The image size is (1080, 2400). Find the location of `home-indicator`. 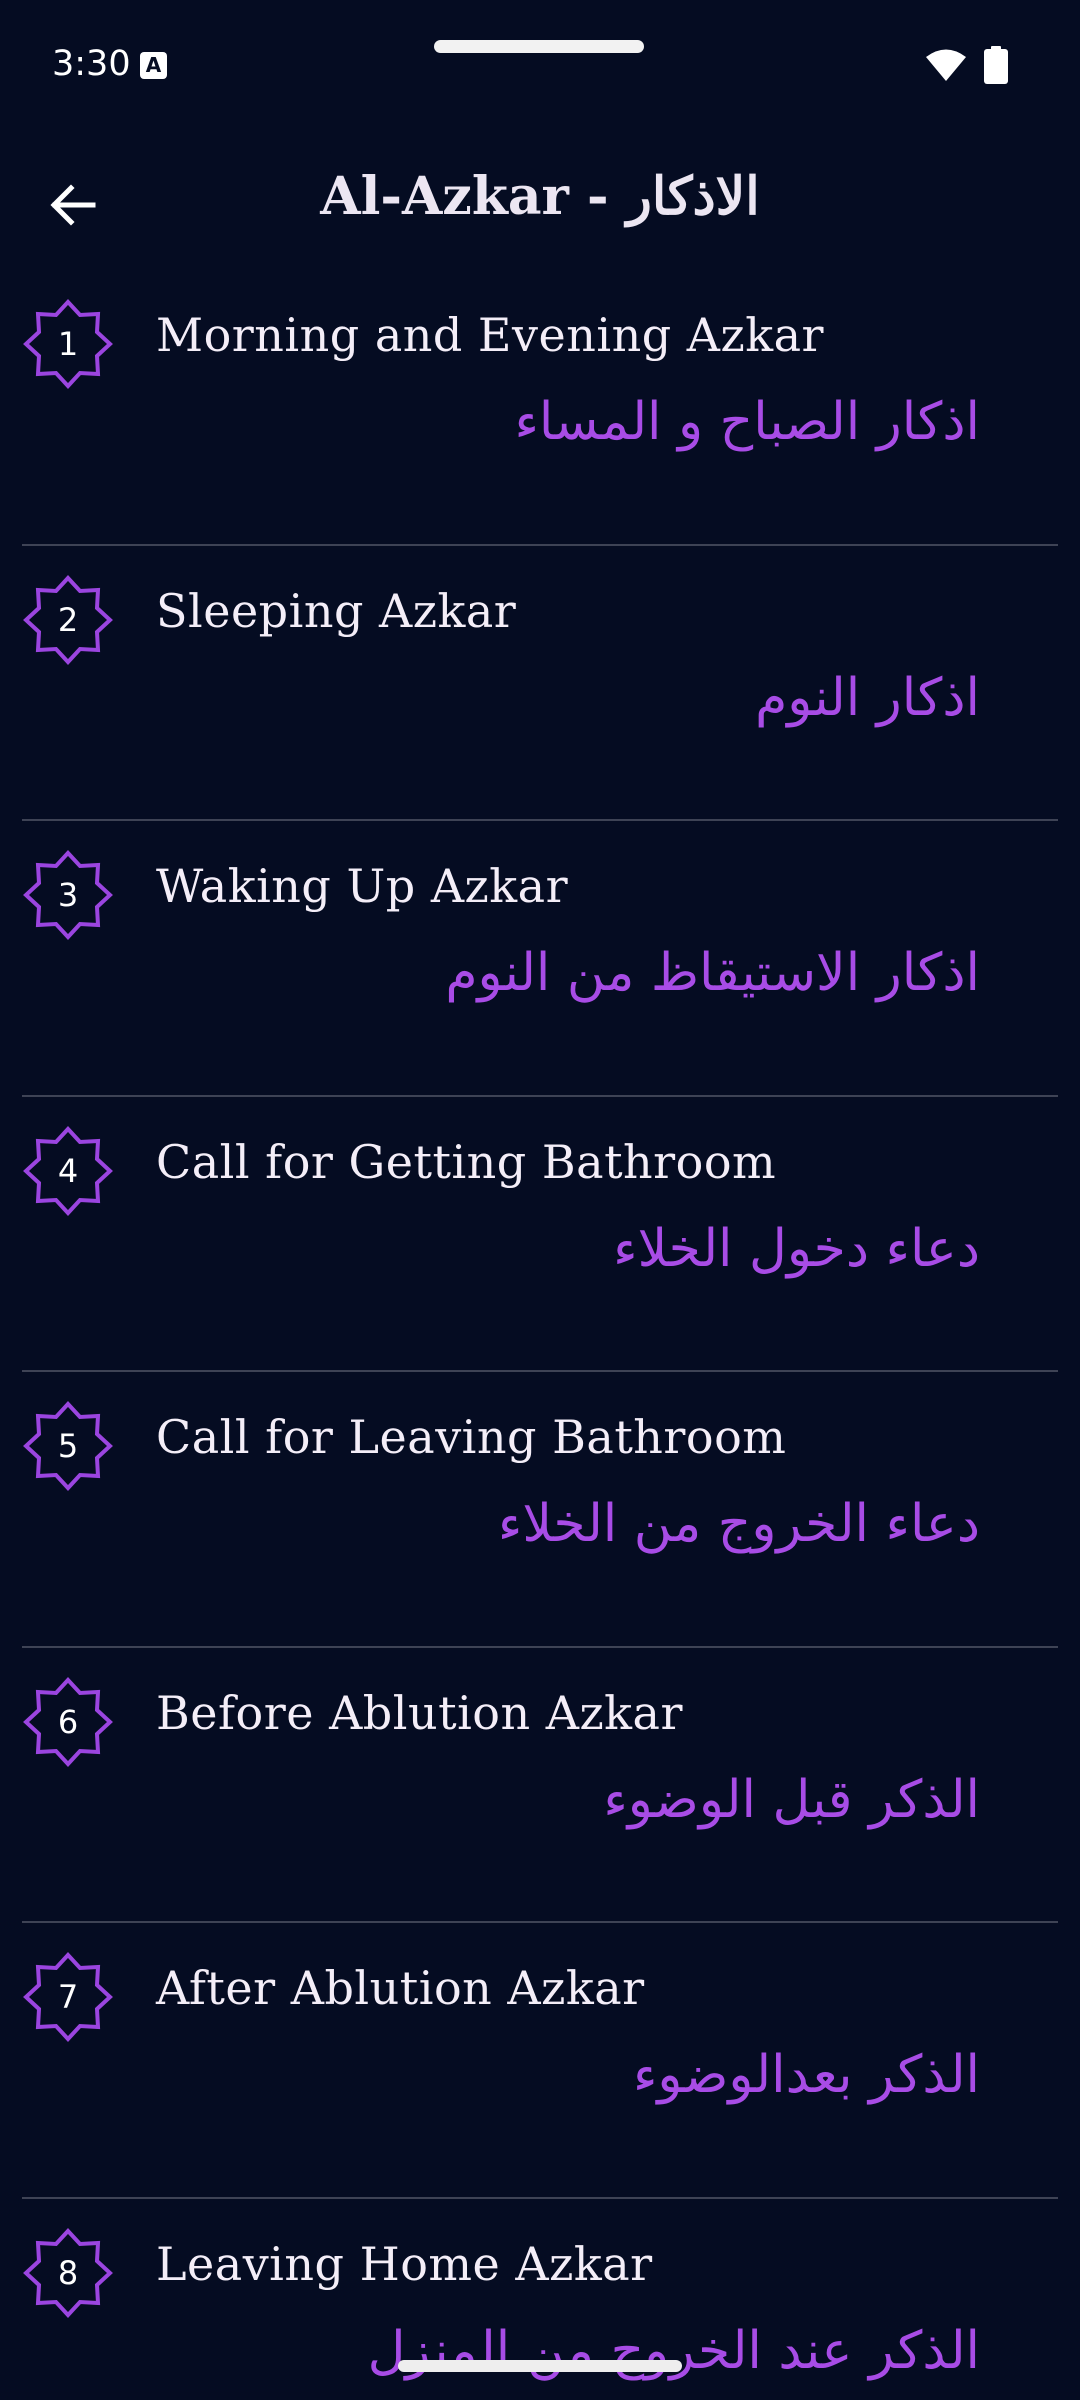

home-indicator is located at coordinates (540, 2366).